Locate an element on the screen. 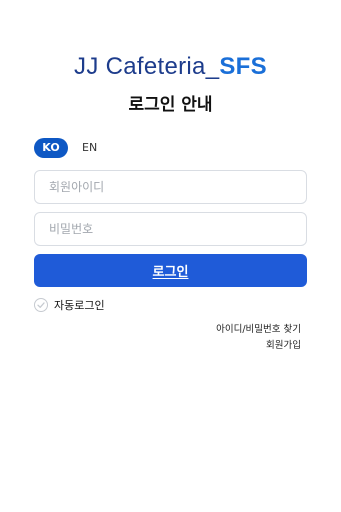  brand-logo: JJ Cafeteria_SFS is located at coordinates (170, 67).